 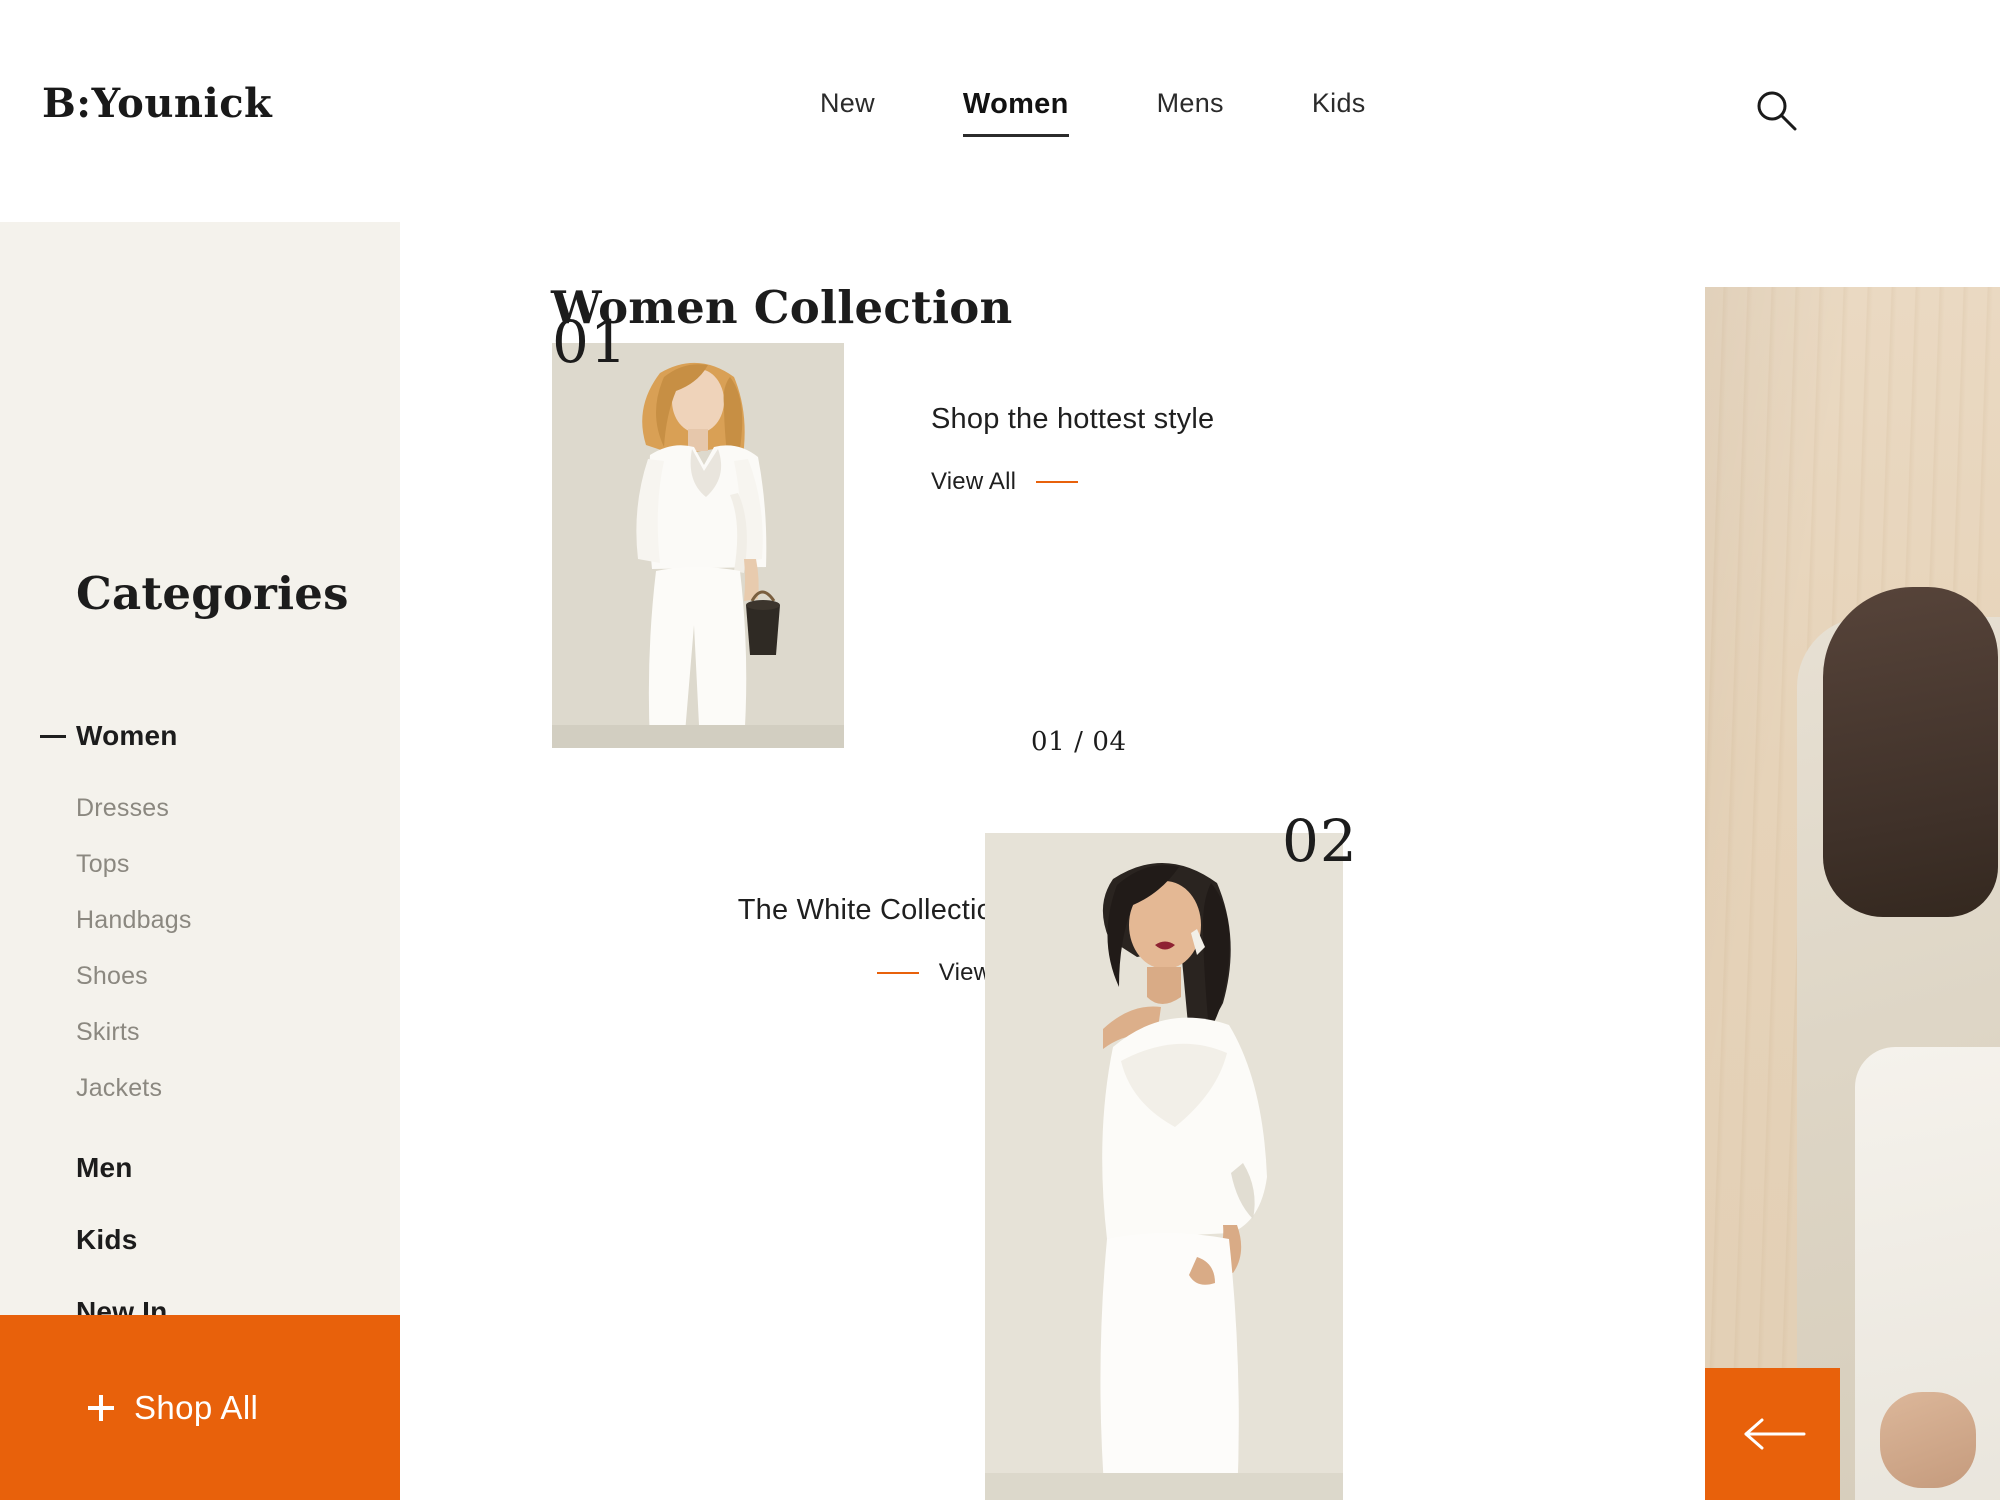 What do you see at coordinates (200, 920) in the screenshot?
I see `sidebar-item-handbags: Handbags` at bounding box center [200, 920].